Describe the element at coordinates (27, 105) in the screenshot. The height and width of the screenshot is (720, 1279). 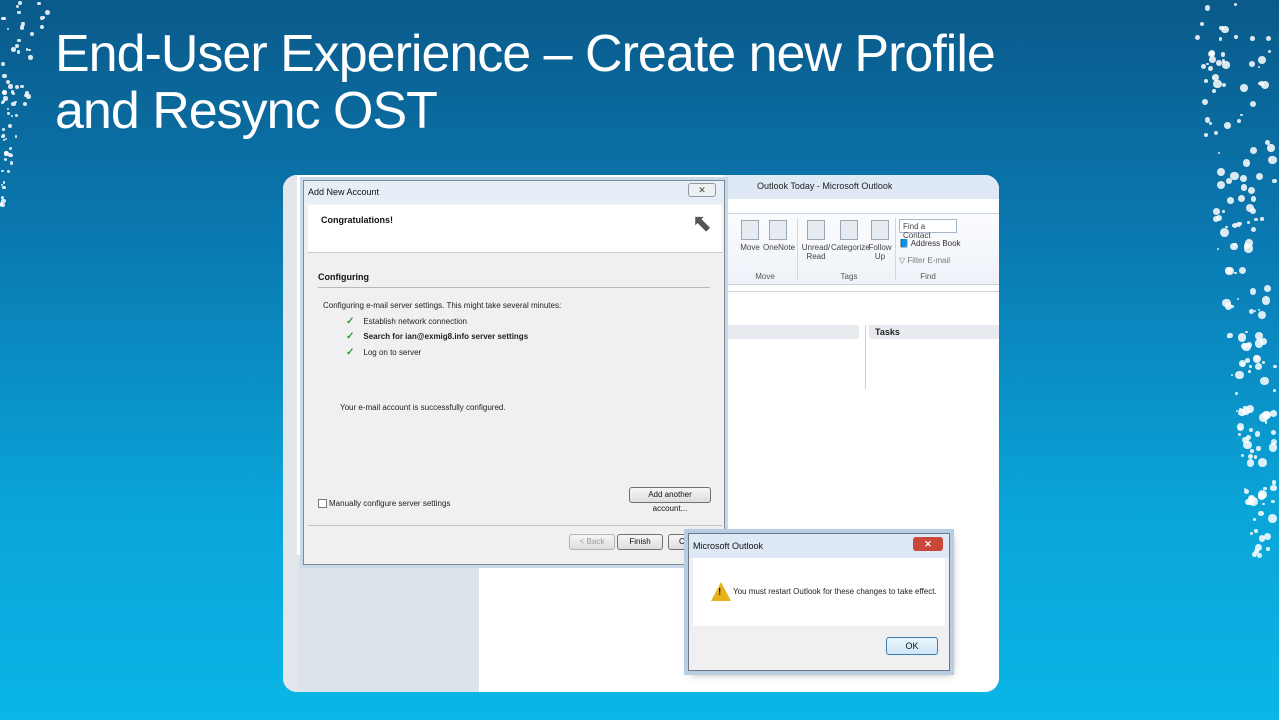
I see `decorative-dots-left` at that location.